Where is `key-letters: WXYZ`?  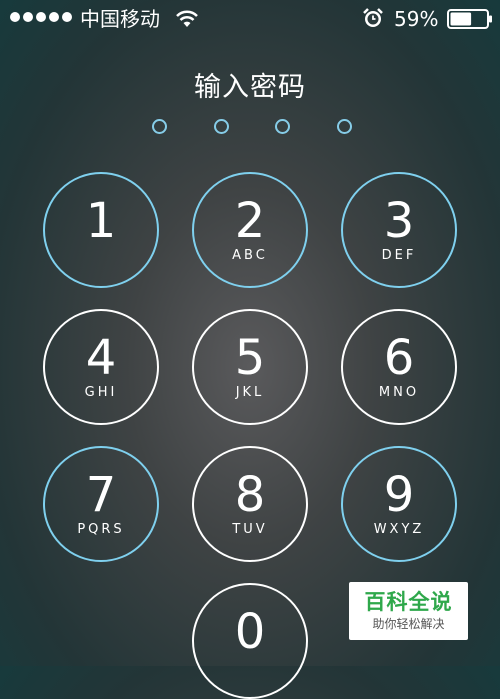 key-letters: WXYZ is located at coordinates (399, 529).